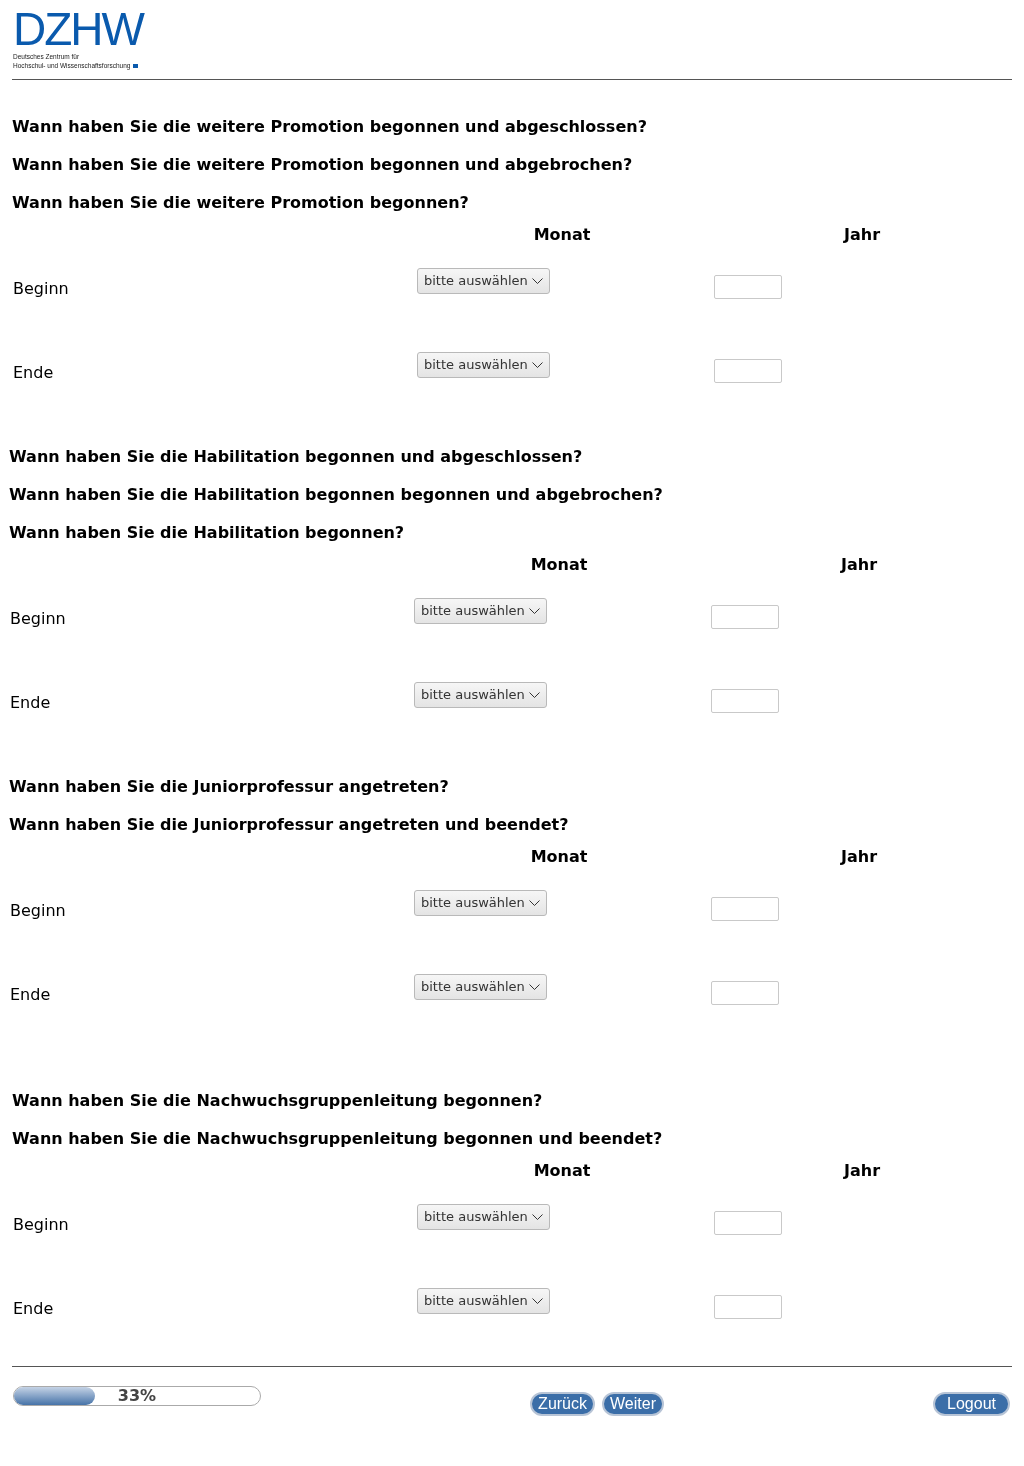 Image resolution: width=1024 pixels, height=1466 pixels. What do you see at coordinates (229, 787) in the screenshot?
I see `question-text: Wann haben Sie die Juniorprofessur angetreten?` at bounding box center [229, 787].